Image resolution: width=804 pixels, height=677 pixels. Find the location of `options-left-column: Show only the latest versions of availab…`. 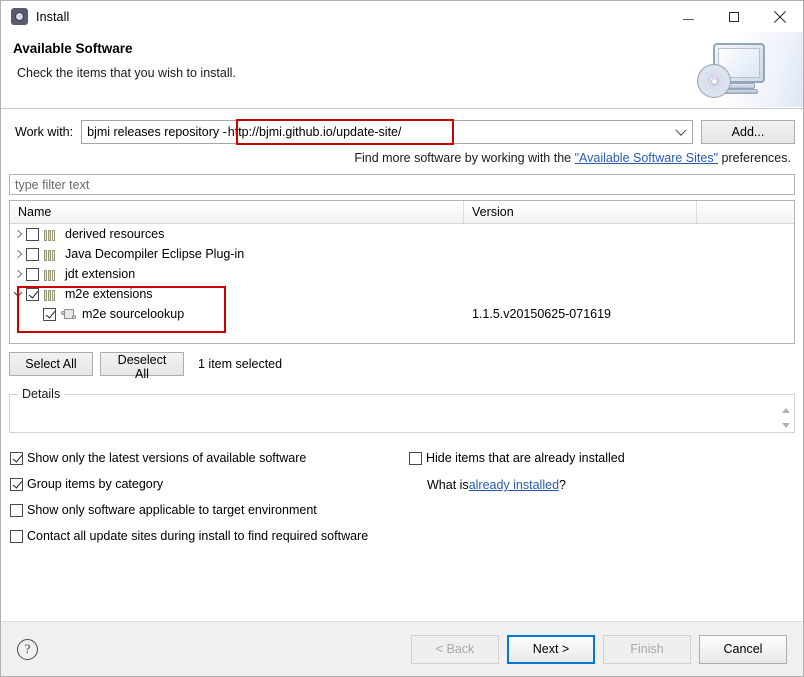

options-left-column: Show only the latest versions of availab… is located at coordinates (210, 497).